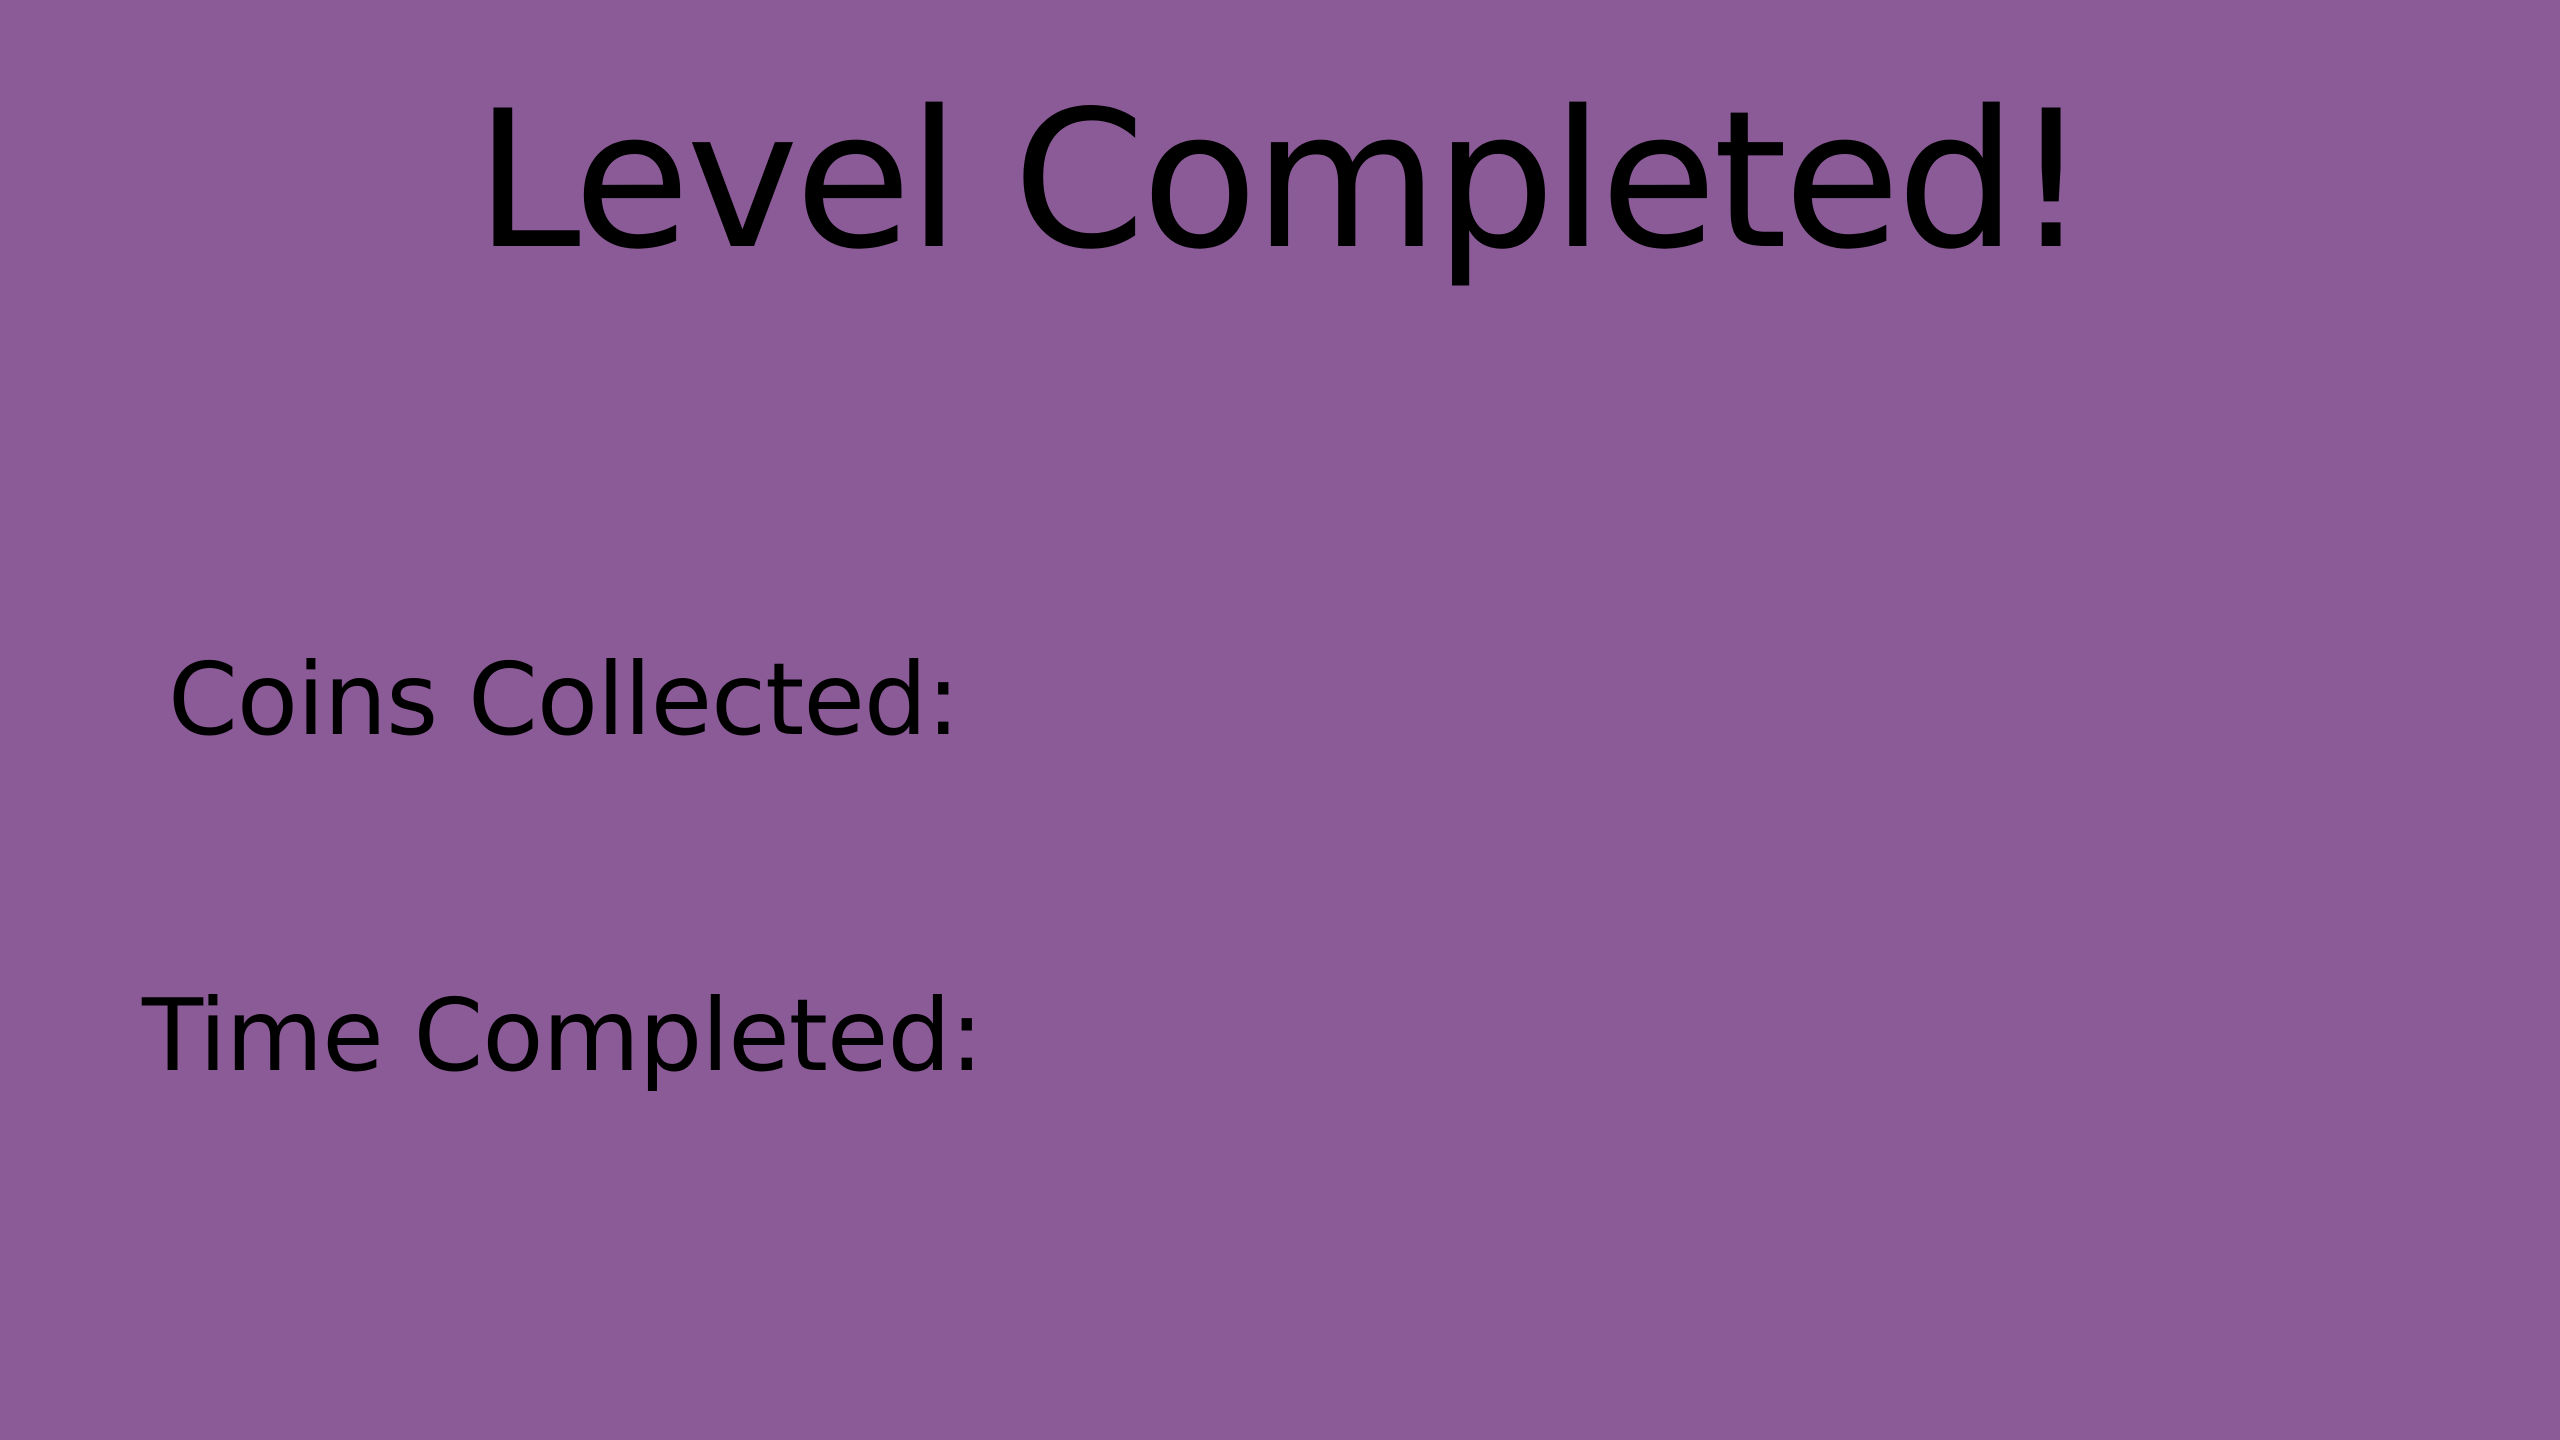 The height and width of the screenshot is (1440, 2560). I want to click on coins-collected-label: Coins Collected:, so click(564, 699).